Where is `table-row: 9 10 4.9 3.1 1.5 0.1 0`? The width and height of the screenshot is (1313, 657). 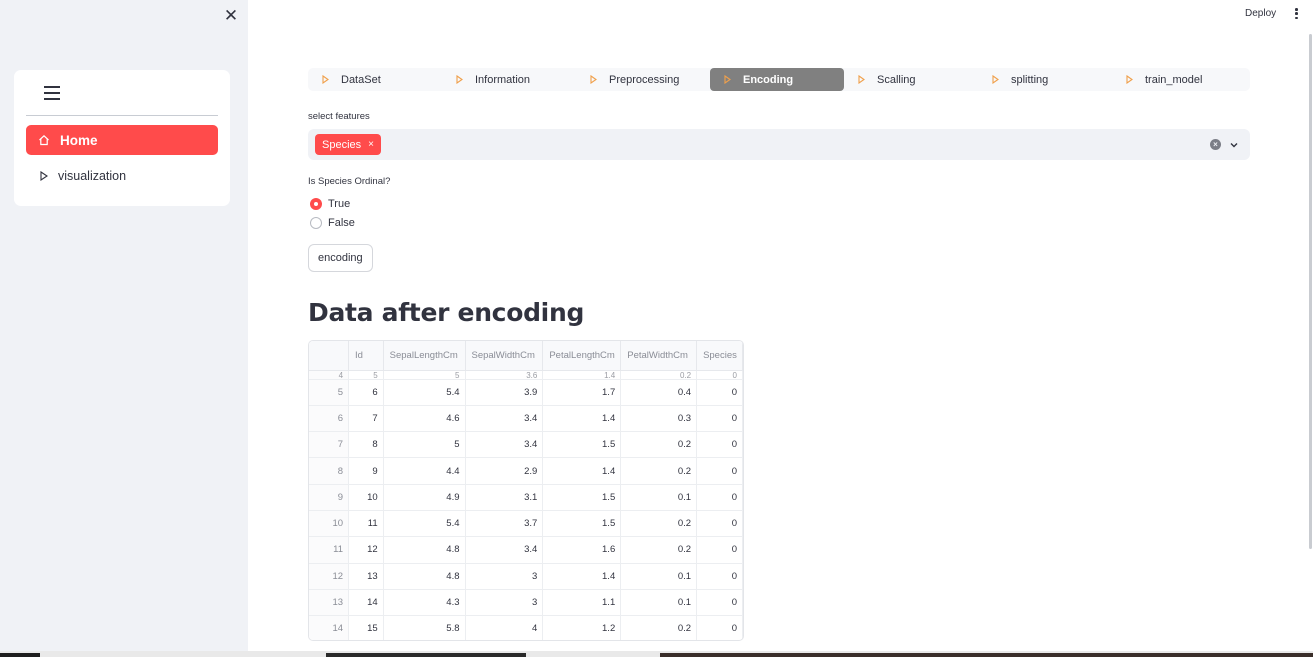 table-row: 9 10 4.9 3.1 1.5 0.1 0 is located at coordinates (526, 497).